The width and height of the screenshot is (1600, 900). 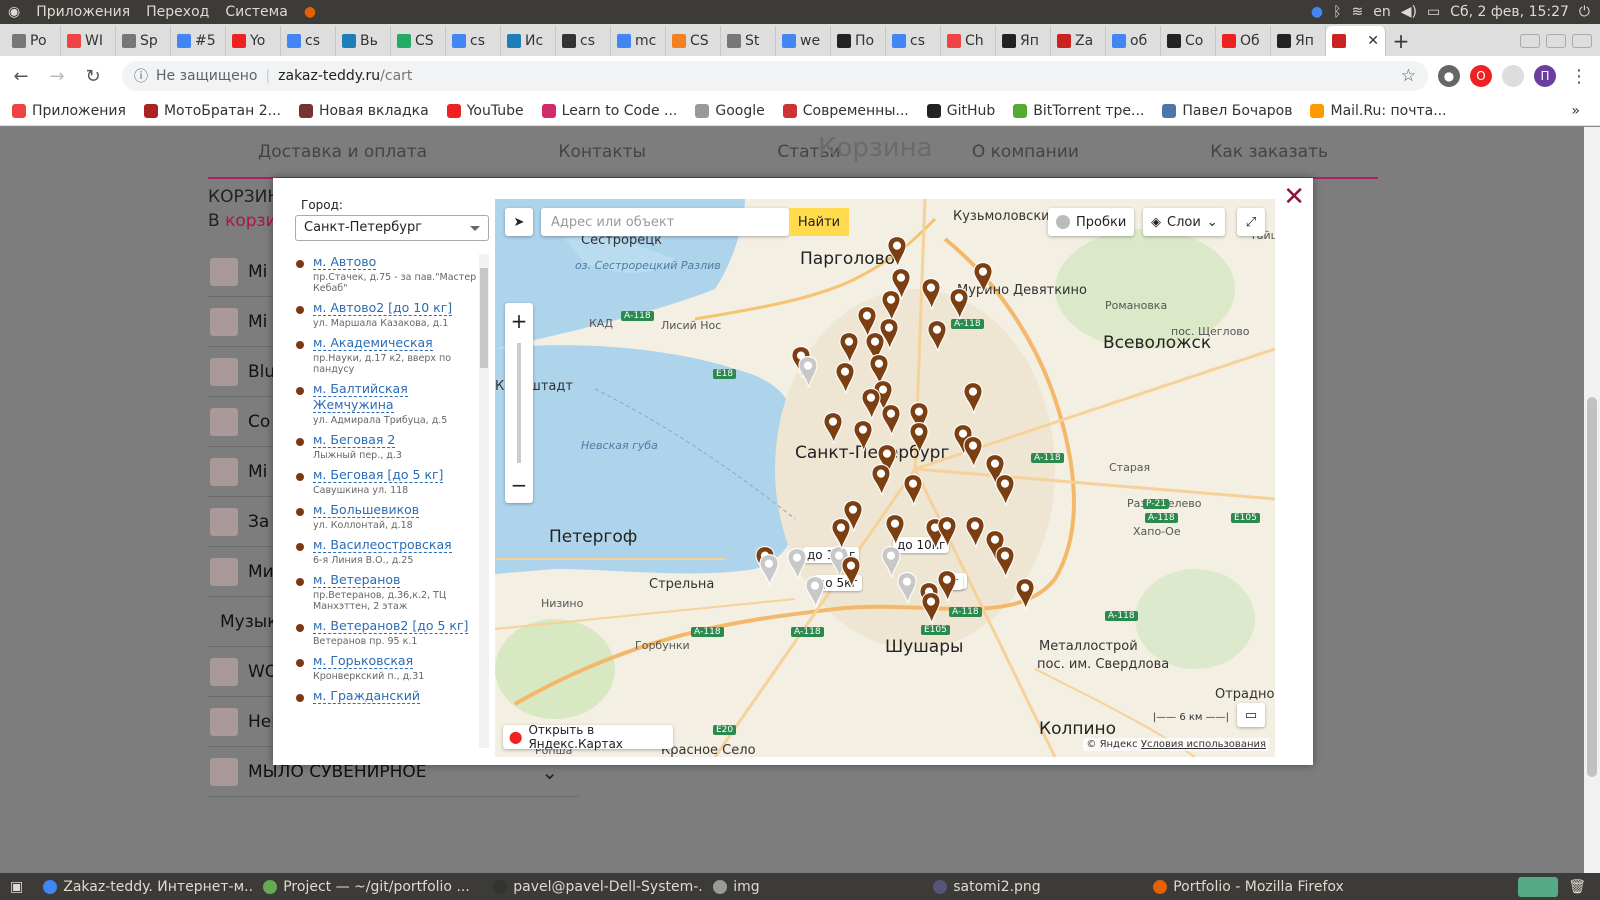 I want to click on pickup-point-title: м. Ветеранов2 [до 5 кг], so click(x=391, y=626).